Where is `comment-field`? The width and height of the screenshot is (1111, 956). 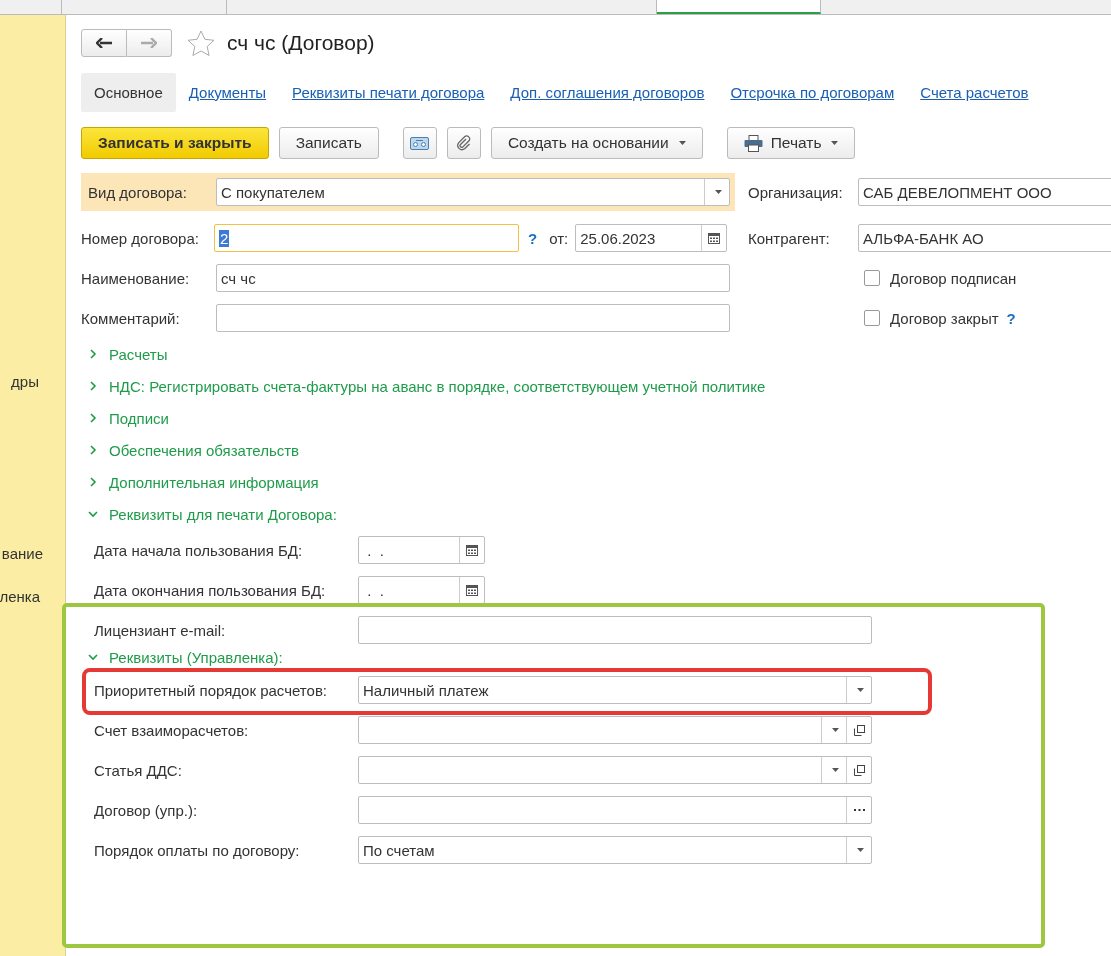 comment-field is located at coordinates (473, 318).